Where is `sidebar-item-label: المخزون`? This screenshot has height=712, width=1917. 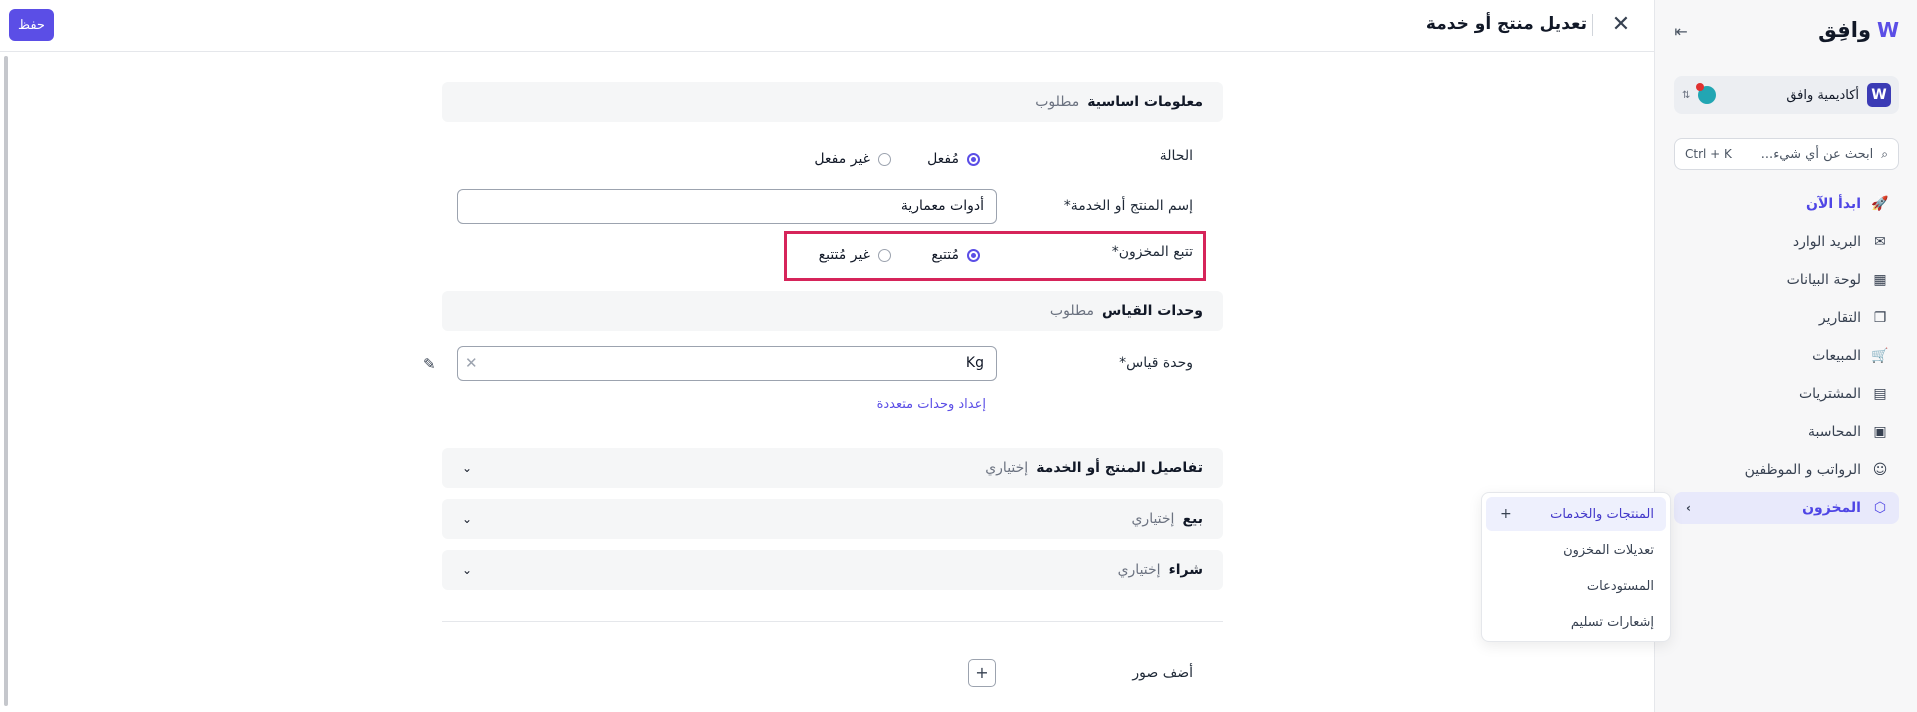 sidebar-item-label: المخزون is located at coordinates (1831, 508).